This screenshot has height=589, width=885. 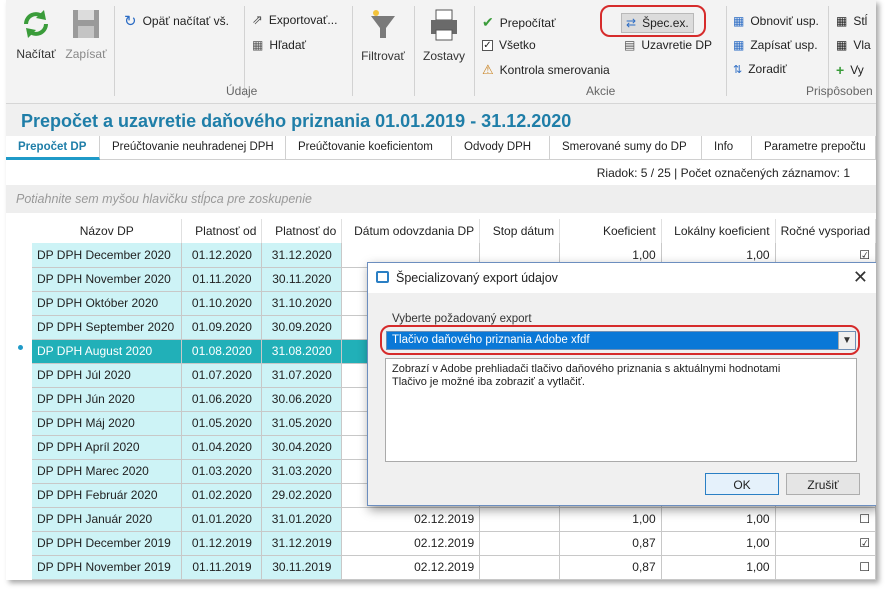 I want to click on recalc-button: ✔ Prepočítať, so click(x=519, y=22).